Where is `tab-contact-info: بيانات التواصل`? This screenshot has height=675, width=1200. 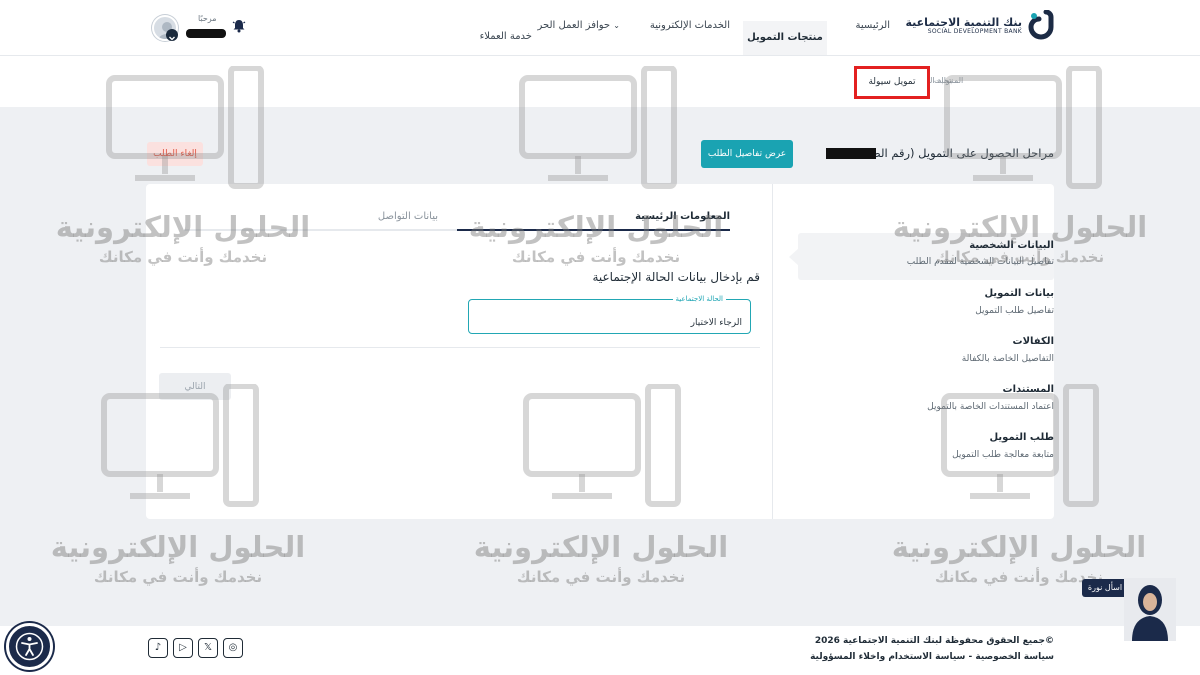
tab-contact-info: بيانات التواصل is located at coordinates (408, 216).